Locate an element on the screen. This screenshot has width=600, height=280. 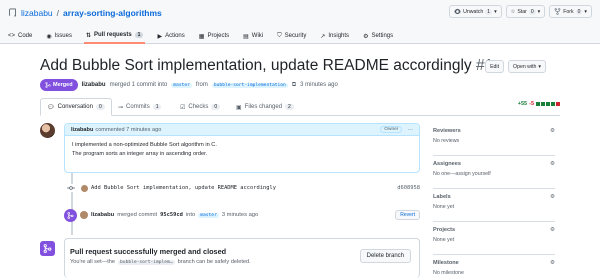
fork-label: Fork is located at coordinates (568, 11).